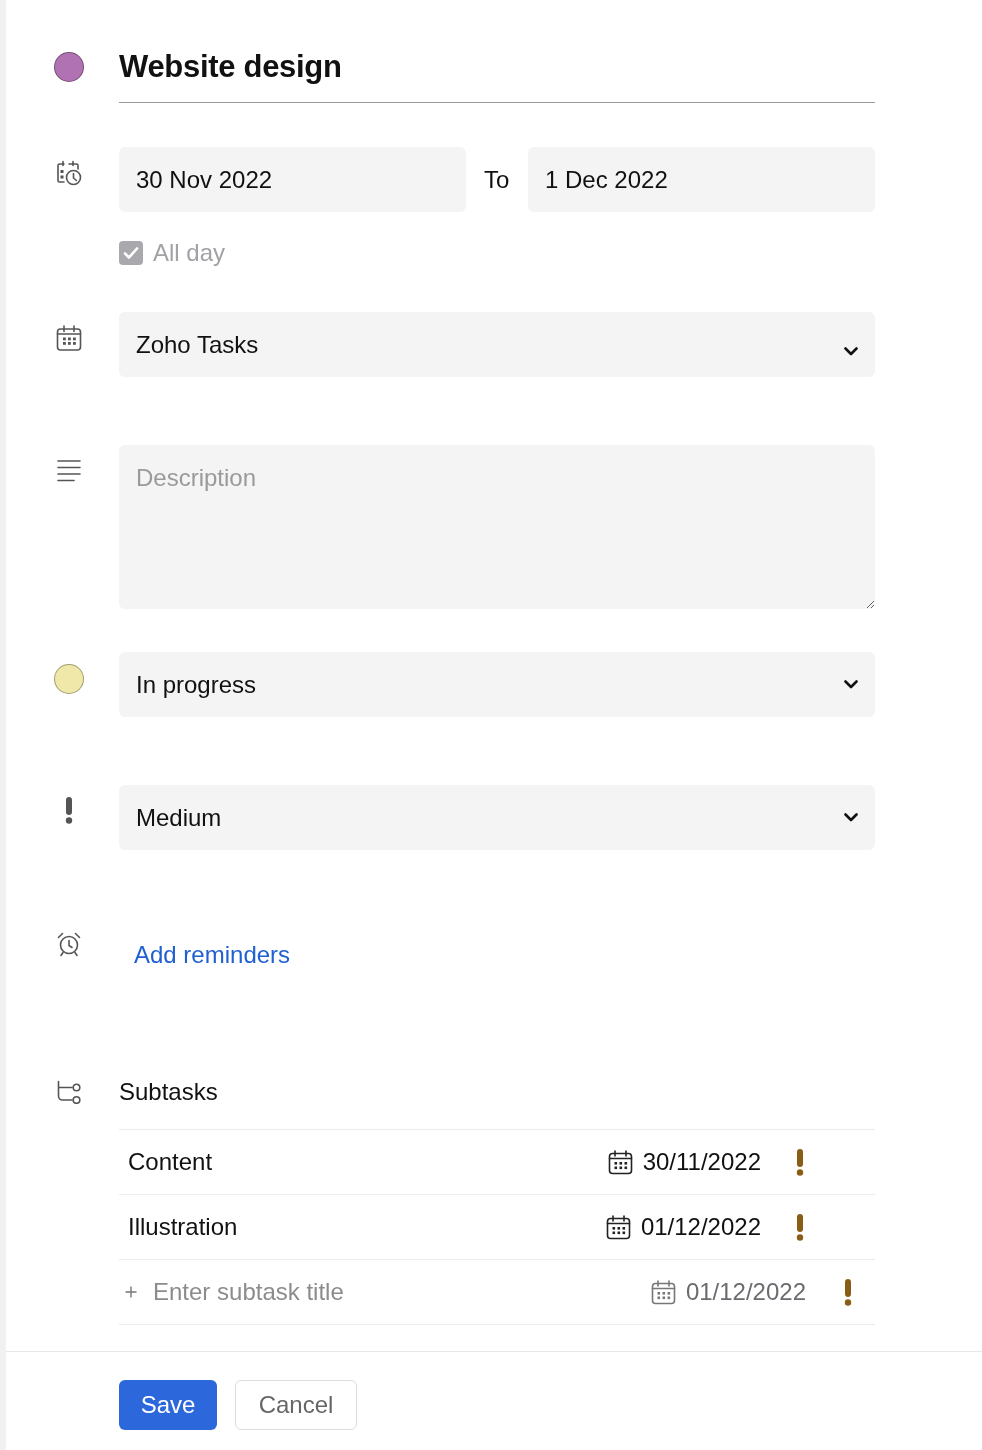 The width and height of the screenshot is (982, 1450). What do you see at coordinates (69, 1092) in the screenshot?
I see `subtasks-icon` at bounding box center [69, 1092].